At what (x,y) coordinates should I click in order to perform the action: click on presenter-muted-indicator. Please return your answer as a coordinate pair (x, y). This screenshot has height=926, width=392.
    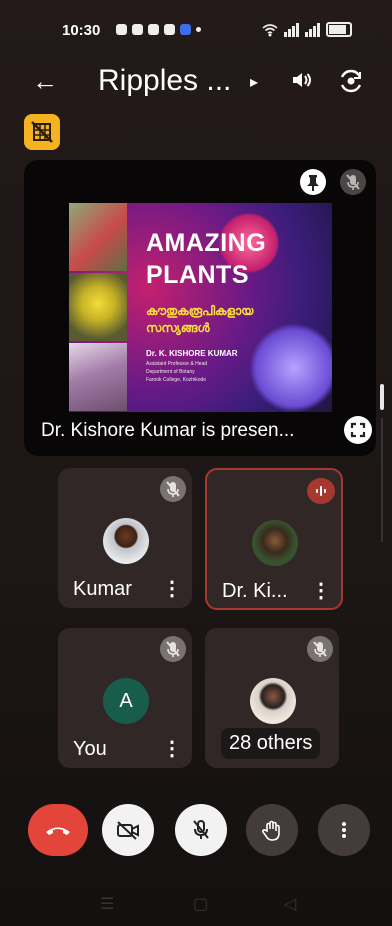
    Looking at the image, I should click on (353, 182).